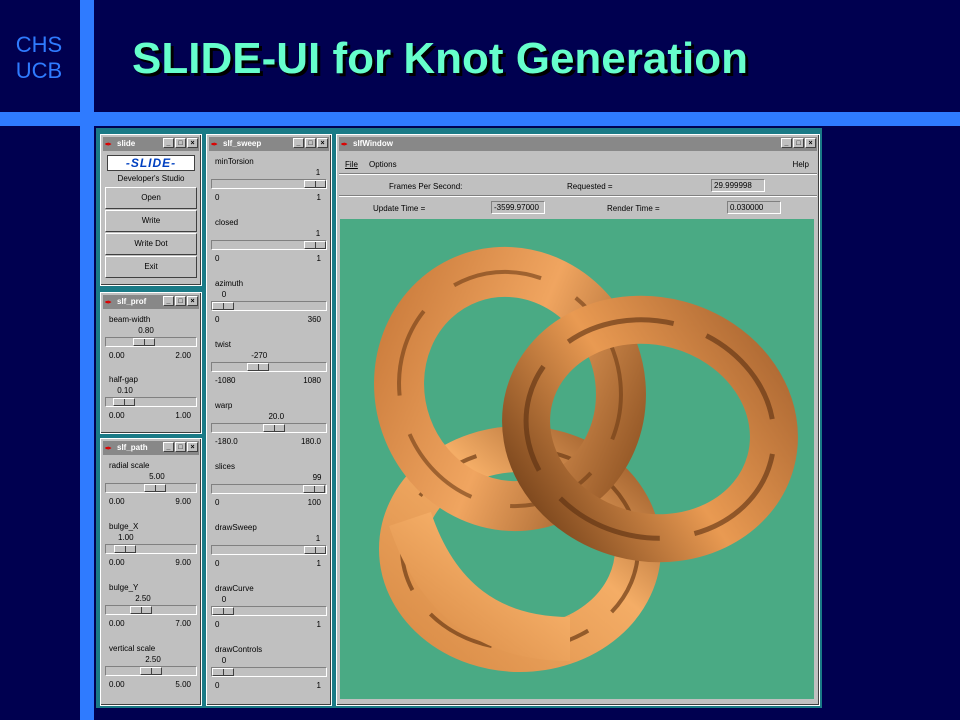 The width and height of the screenshot is (960, 720). What do you see at coordinates (125, 390) in the screenshot?
I see `slider-value: 0.10` at bounding box center [125, 390].